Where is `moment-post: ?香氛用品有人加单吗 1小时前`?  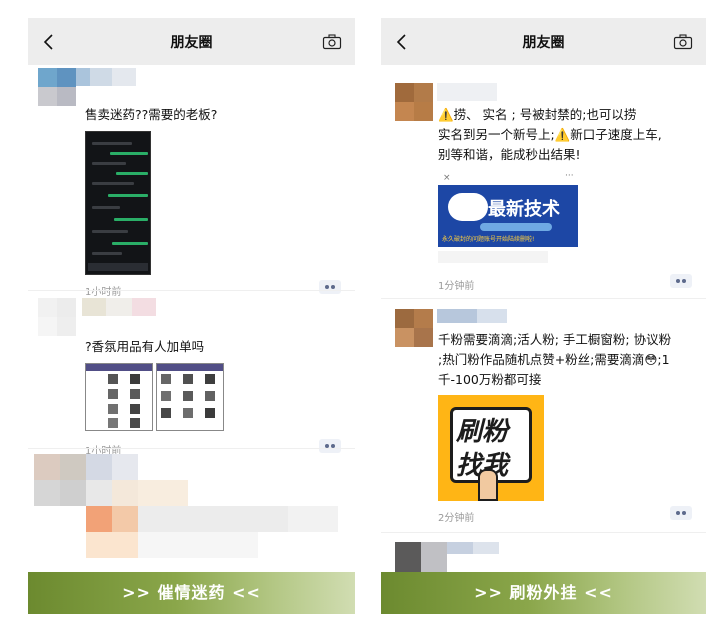
moment-post: ?香氛用品有人加单吗 1小时前 is located at coordinates (191, 376).